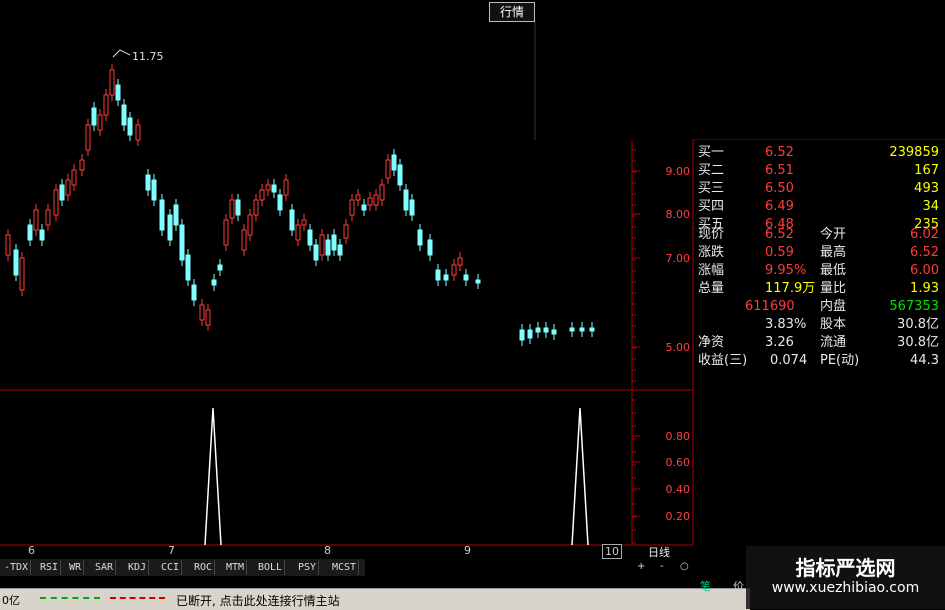 This screenshot has height=610, width=945. I want to click on x-label: 10, so click(612, 551).